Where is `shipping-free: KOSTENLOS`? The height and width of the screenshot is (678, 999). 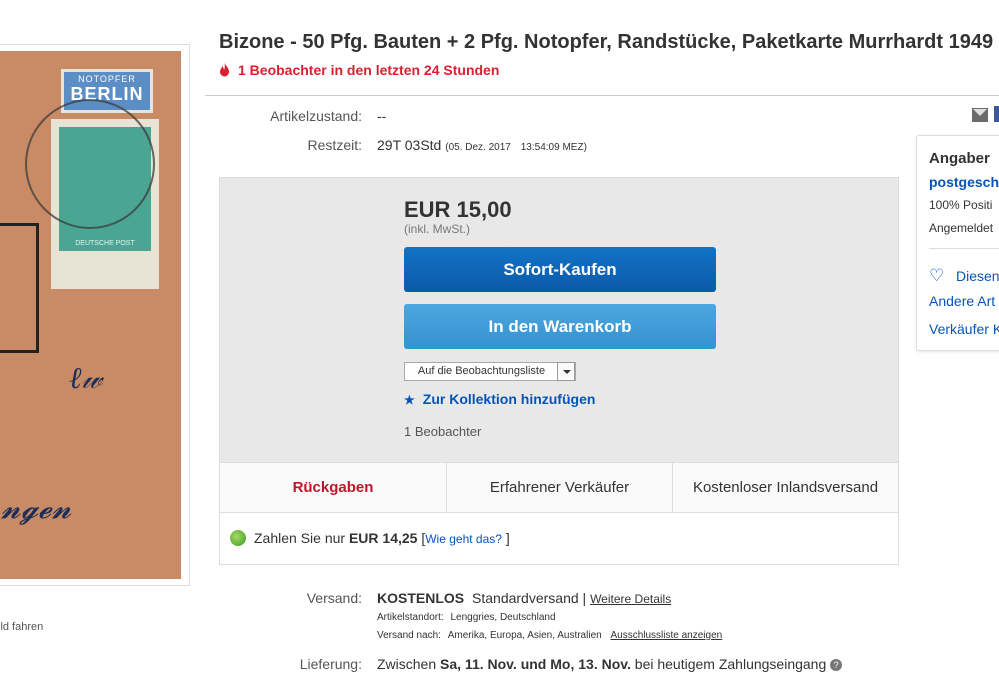 shipping-free: KOSTENLOS is located at coordinates (421, 598).